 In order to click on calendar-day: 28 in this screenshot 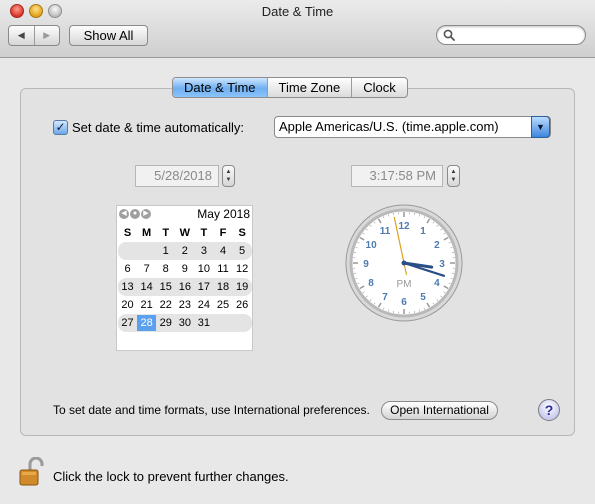, I will do `click(147, 323)`.